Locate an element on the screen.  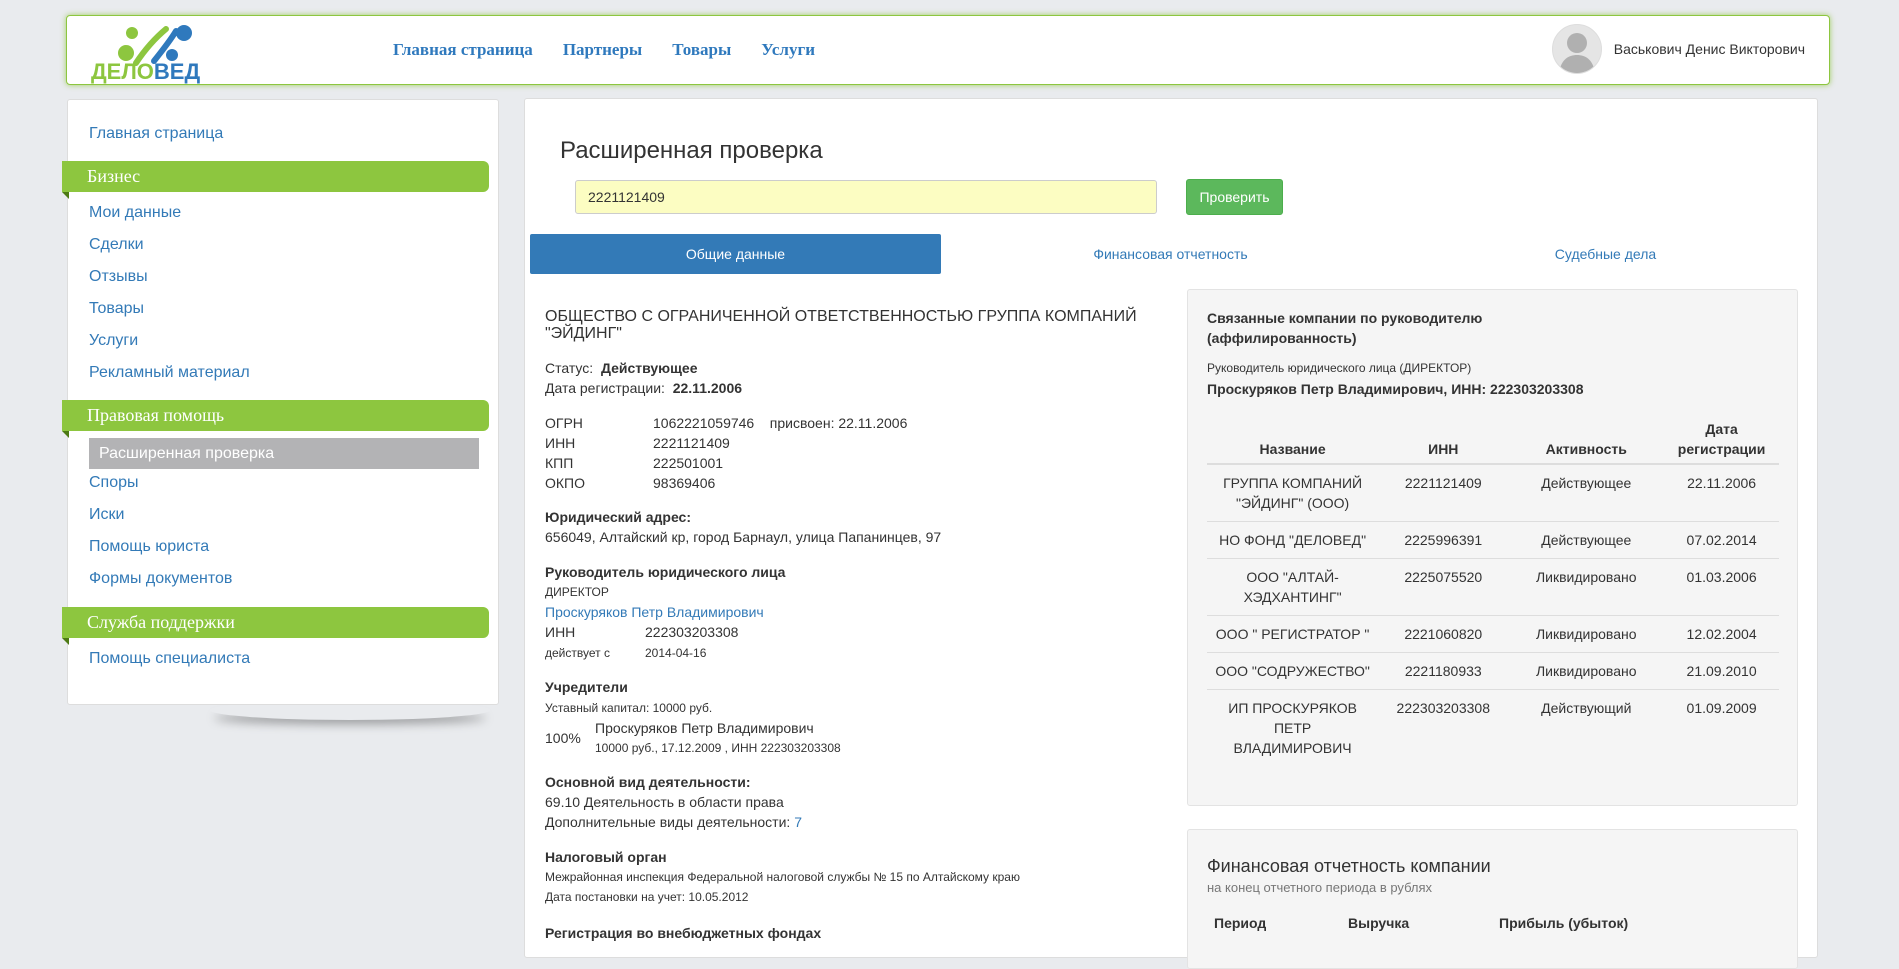
logo-text: ДЕЛОВЕД is located at coordinates (145, 72).